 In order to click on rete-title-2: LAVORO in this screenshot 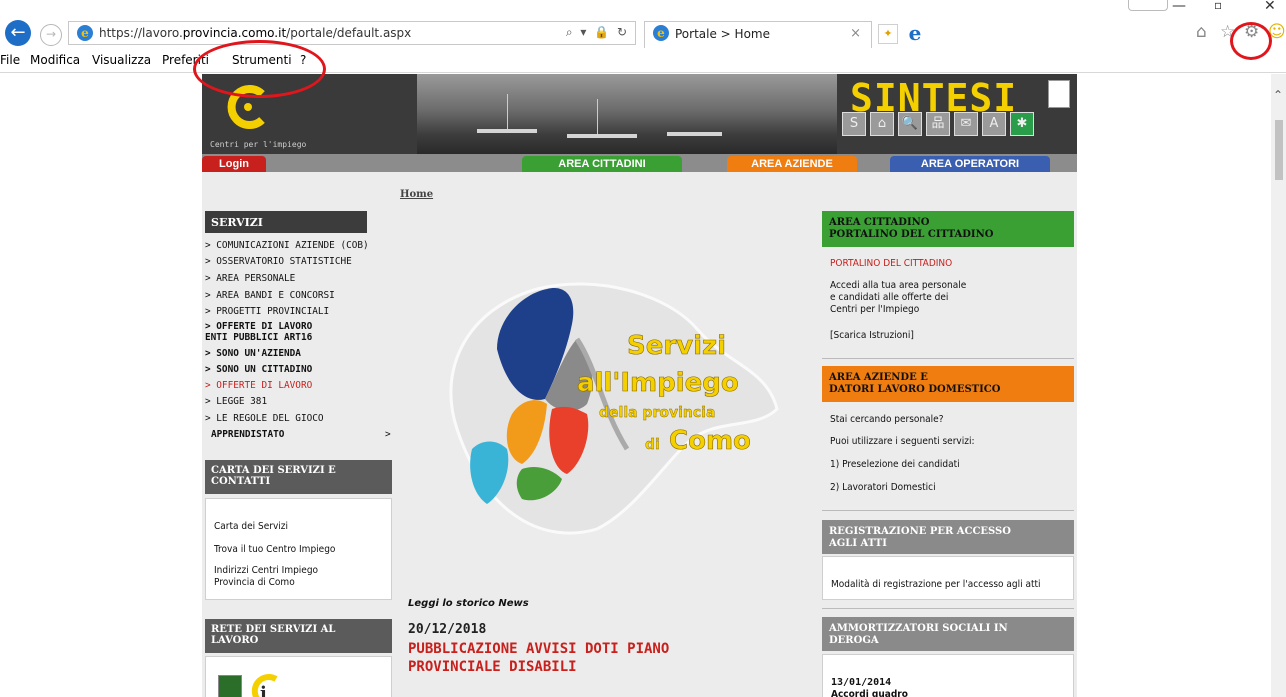, I will do `click(235, 640)`.